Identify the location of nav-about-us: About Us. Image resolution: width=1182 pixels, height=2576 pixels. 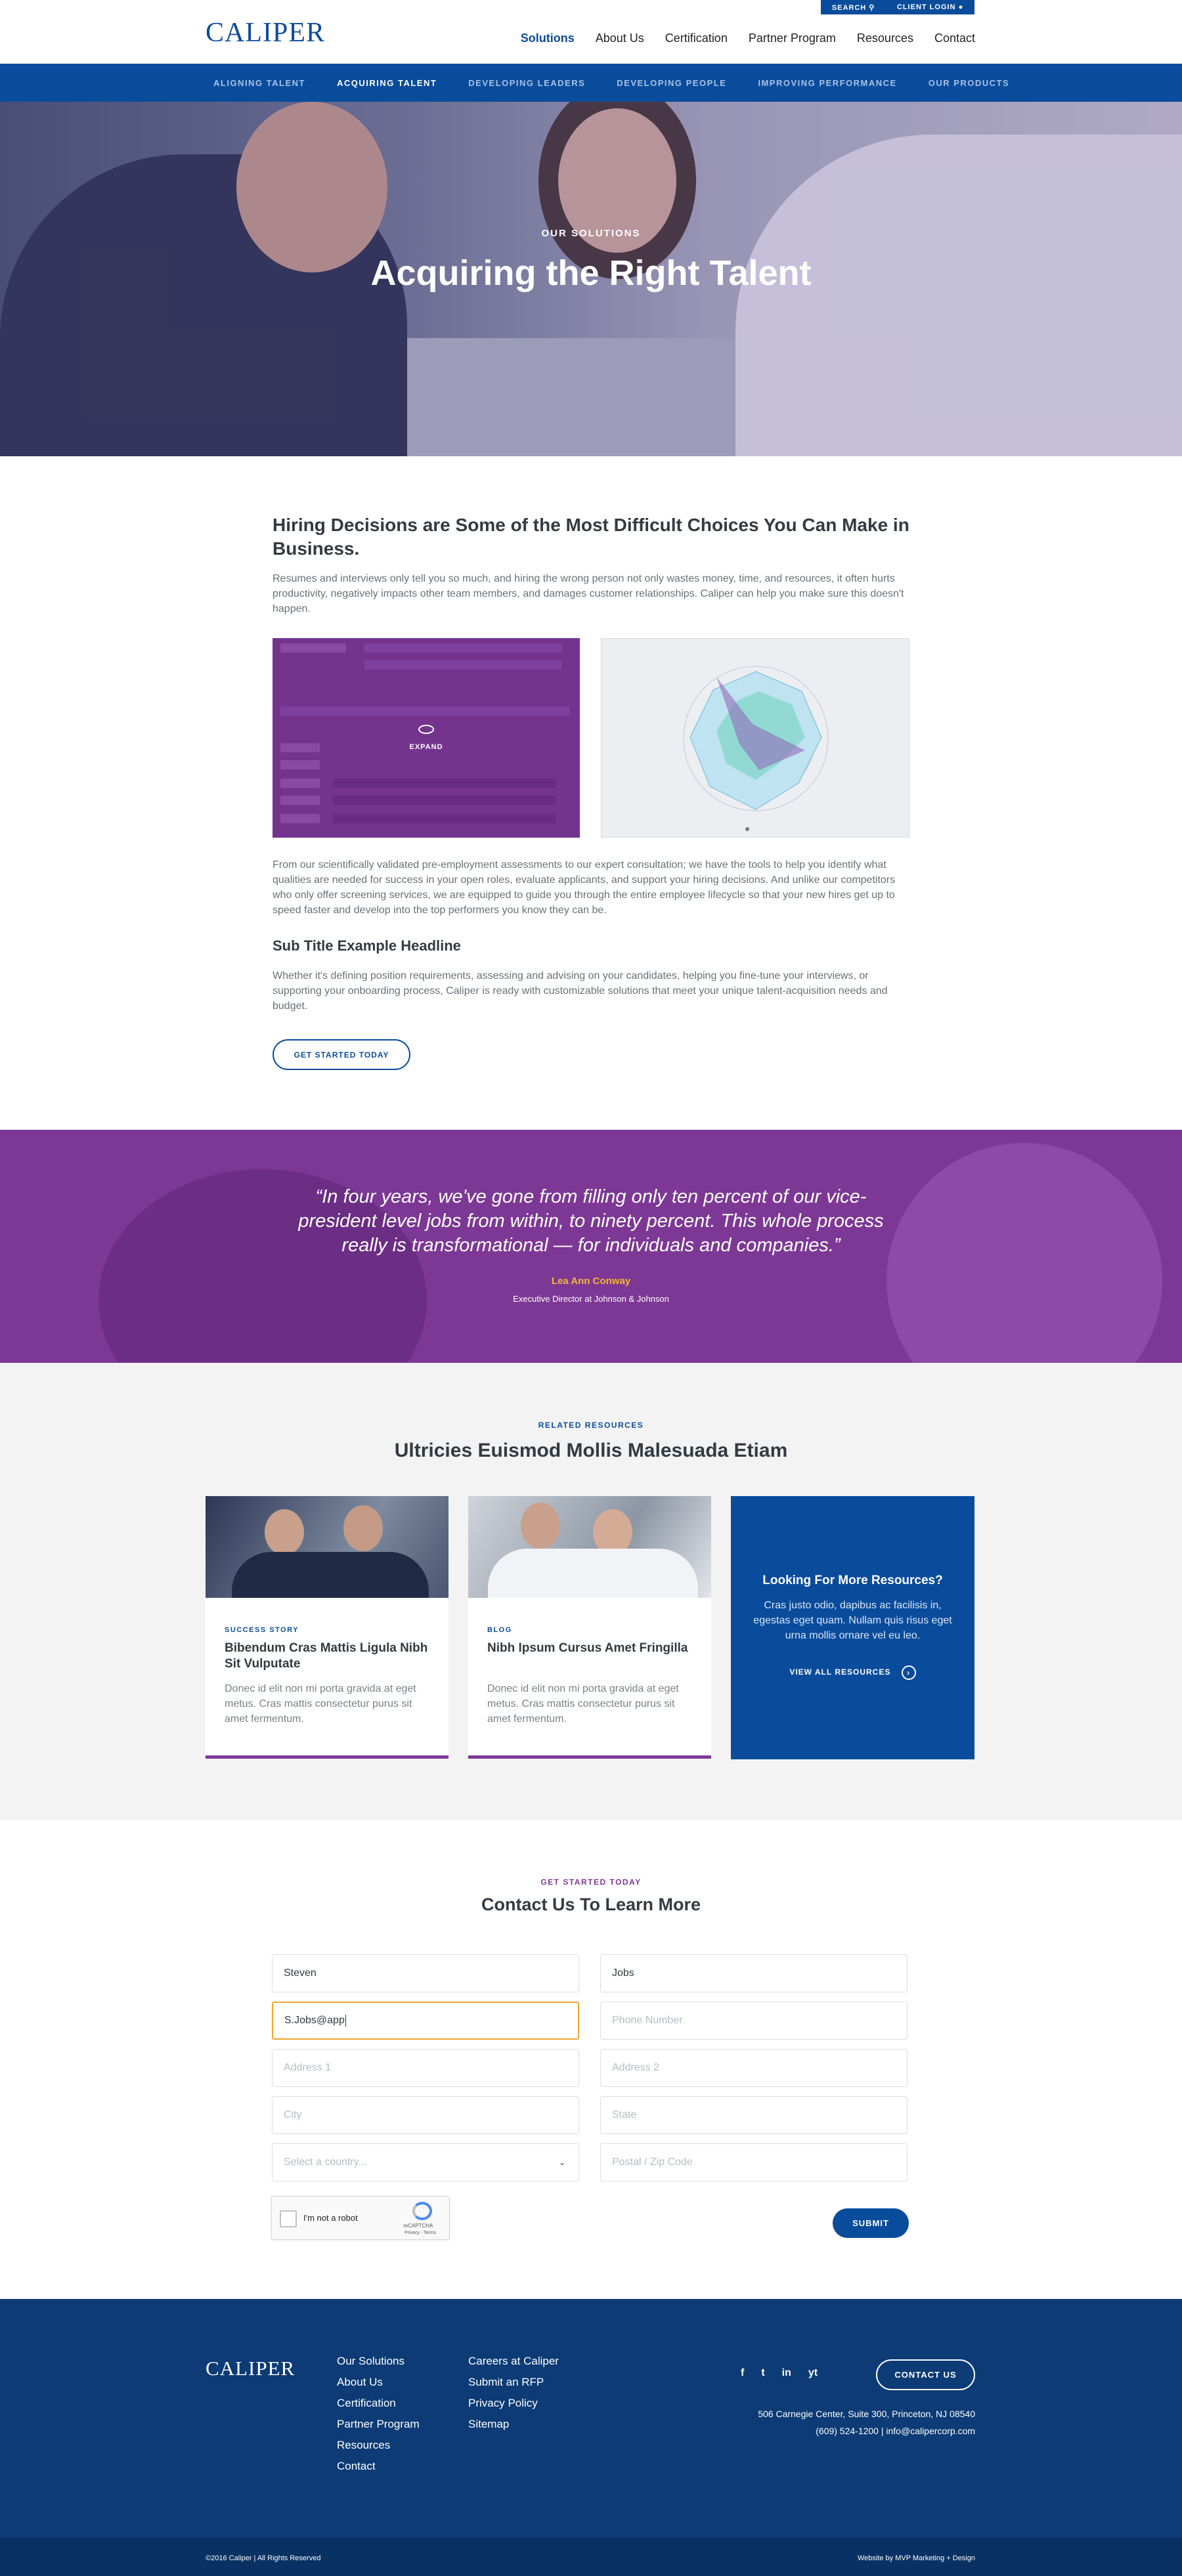
(620, 38).